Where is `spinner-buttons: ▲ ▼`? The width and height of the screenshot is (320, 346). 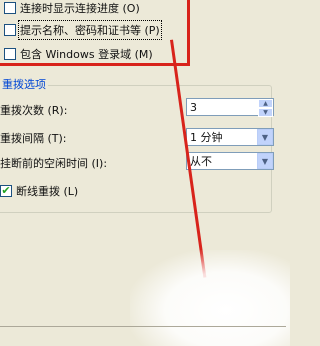 spinner-buttons: ▲ ▼ is located at coordinates (265, 108).